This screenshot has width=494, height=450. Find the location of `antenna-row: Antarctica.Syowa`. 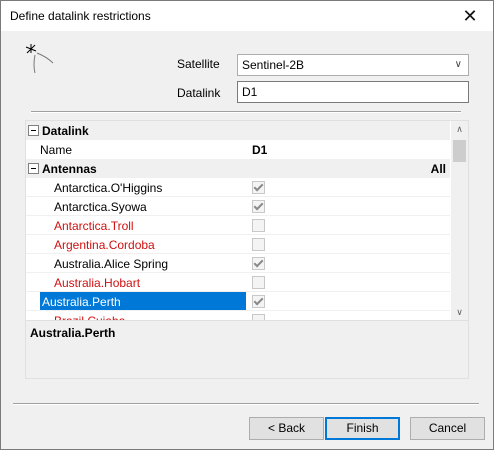

antenna-row: Antarctica.Syowa is located at coordinates (238, 206).